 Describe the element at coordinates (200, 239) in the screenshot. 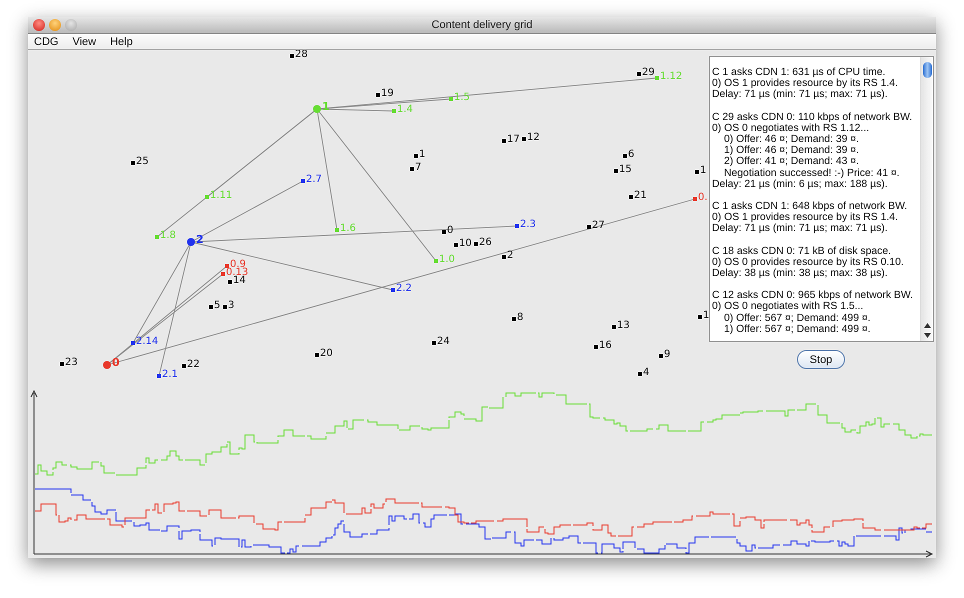

I see `hub-label: 2` at that location.